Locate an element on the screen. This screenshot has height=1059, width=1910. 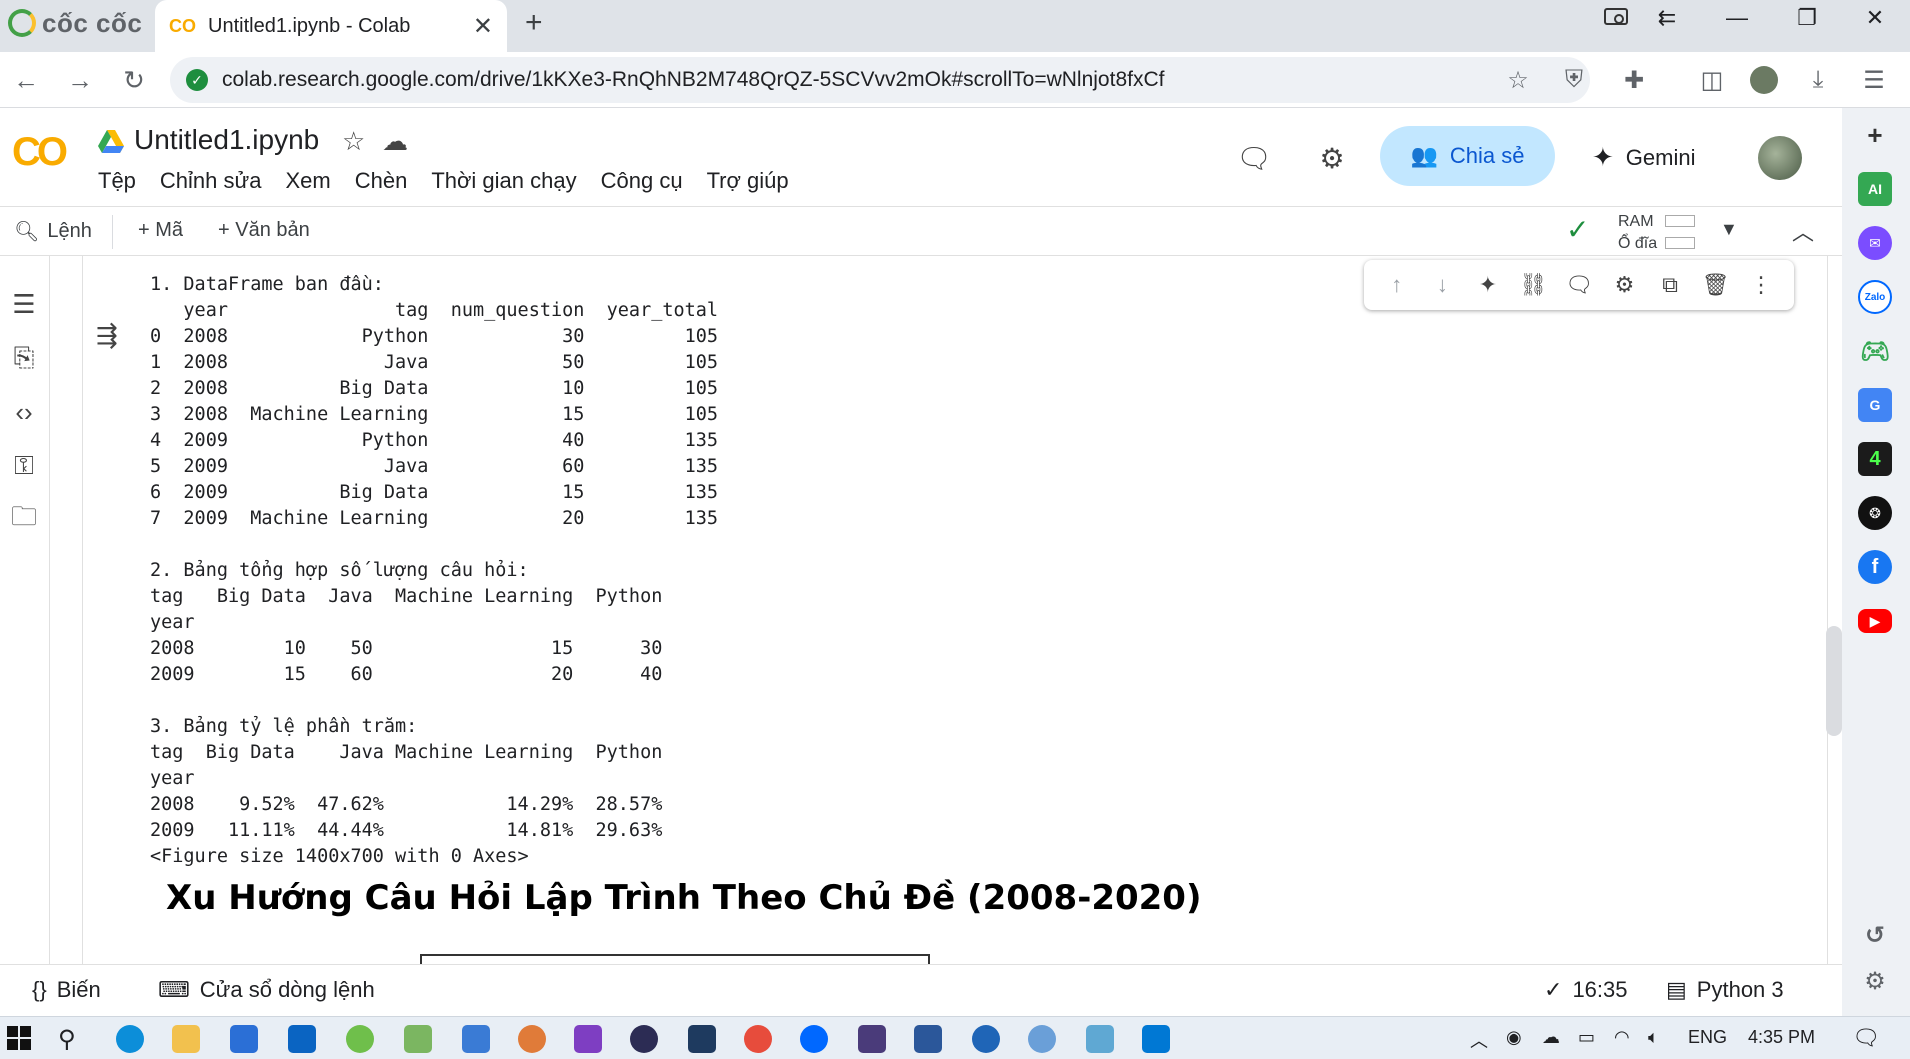
menu-edit: Chỉnh sửa is located at coordinates (211, 181).